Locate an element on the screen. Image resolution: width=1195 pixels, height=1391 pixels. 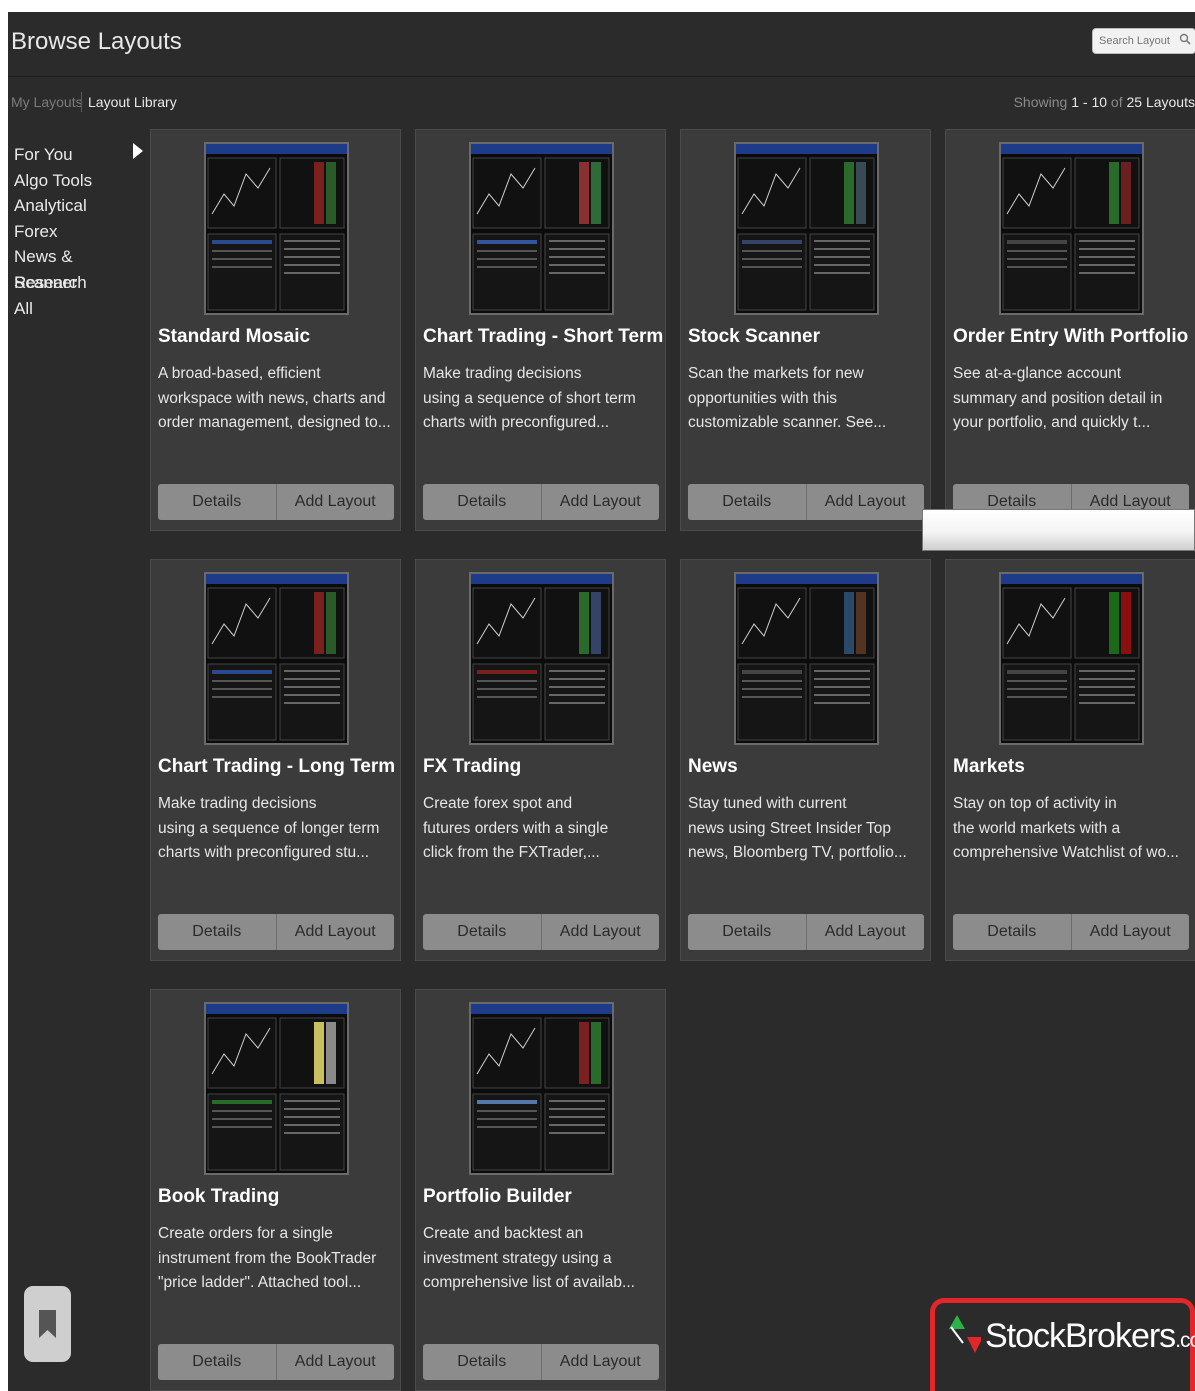
showing-label: Showing is located at coordinates (1040, 102).